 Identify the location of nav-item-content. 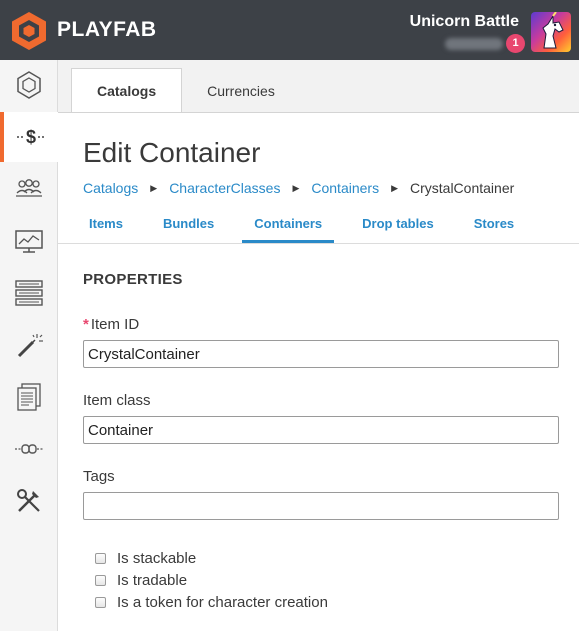
(29, 293).